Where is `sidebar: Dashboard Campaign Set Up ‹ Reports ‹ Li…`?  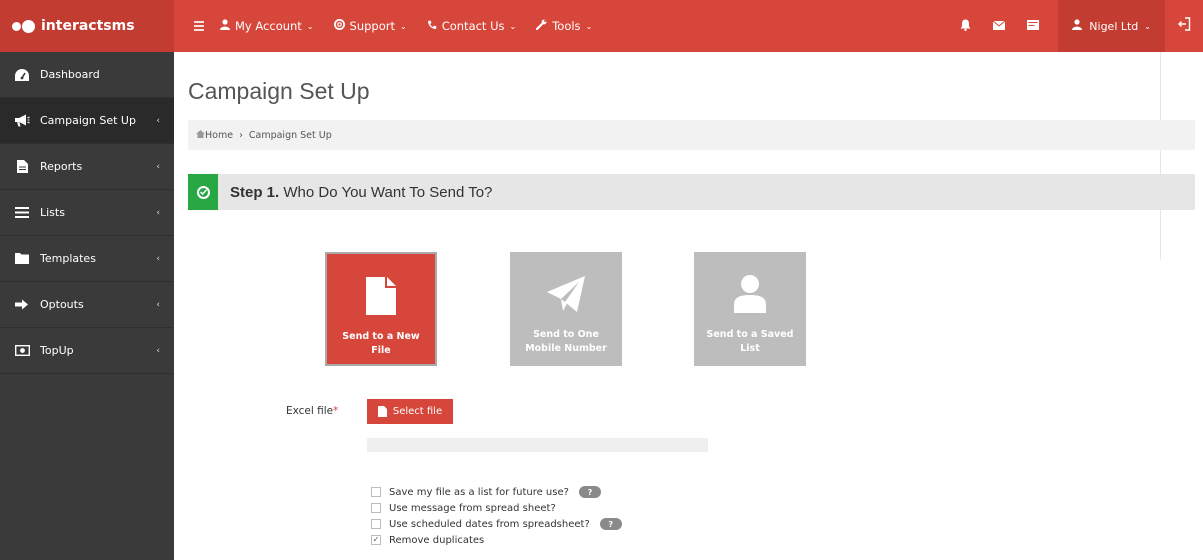 sidebar: Dashboard Campaign Set Up ‹ Reports ‹ Li… is located at coordinates (87, 306).